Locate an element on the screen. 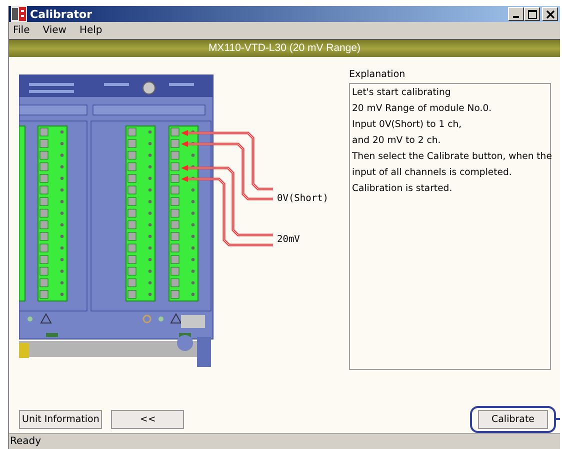 The height and width of the screenshot is (449, 562). explanation-text: Calibration is started. is located at coordinates (403, 188).